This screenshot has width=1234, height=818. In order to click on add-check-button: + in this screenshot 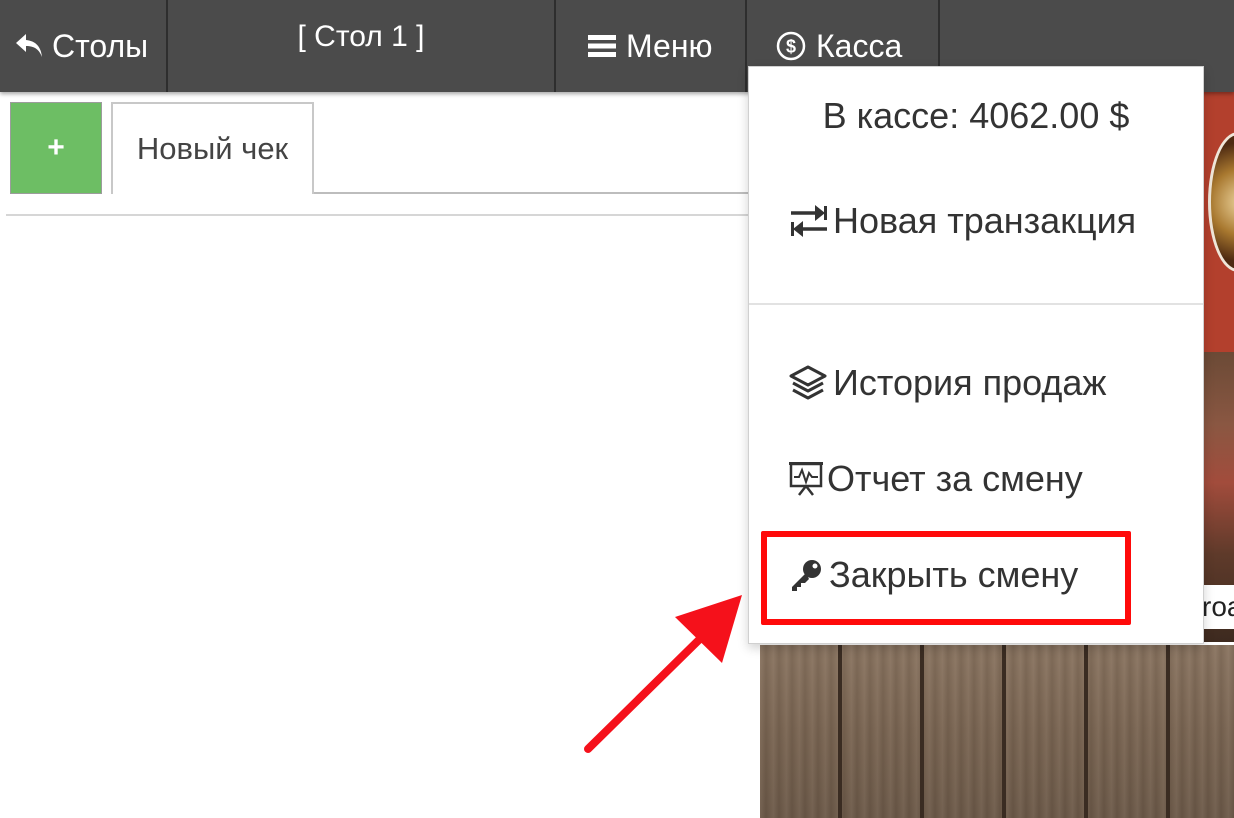, I will do `click(56, 148)`.